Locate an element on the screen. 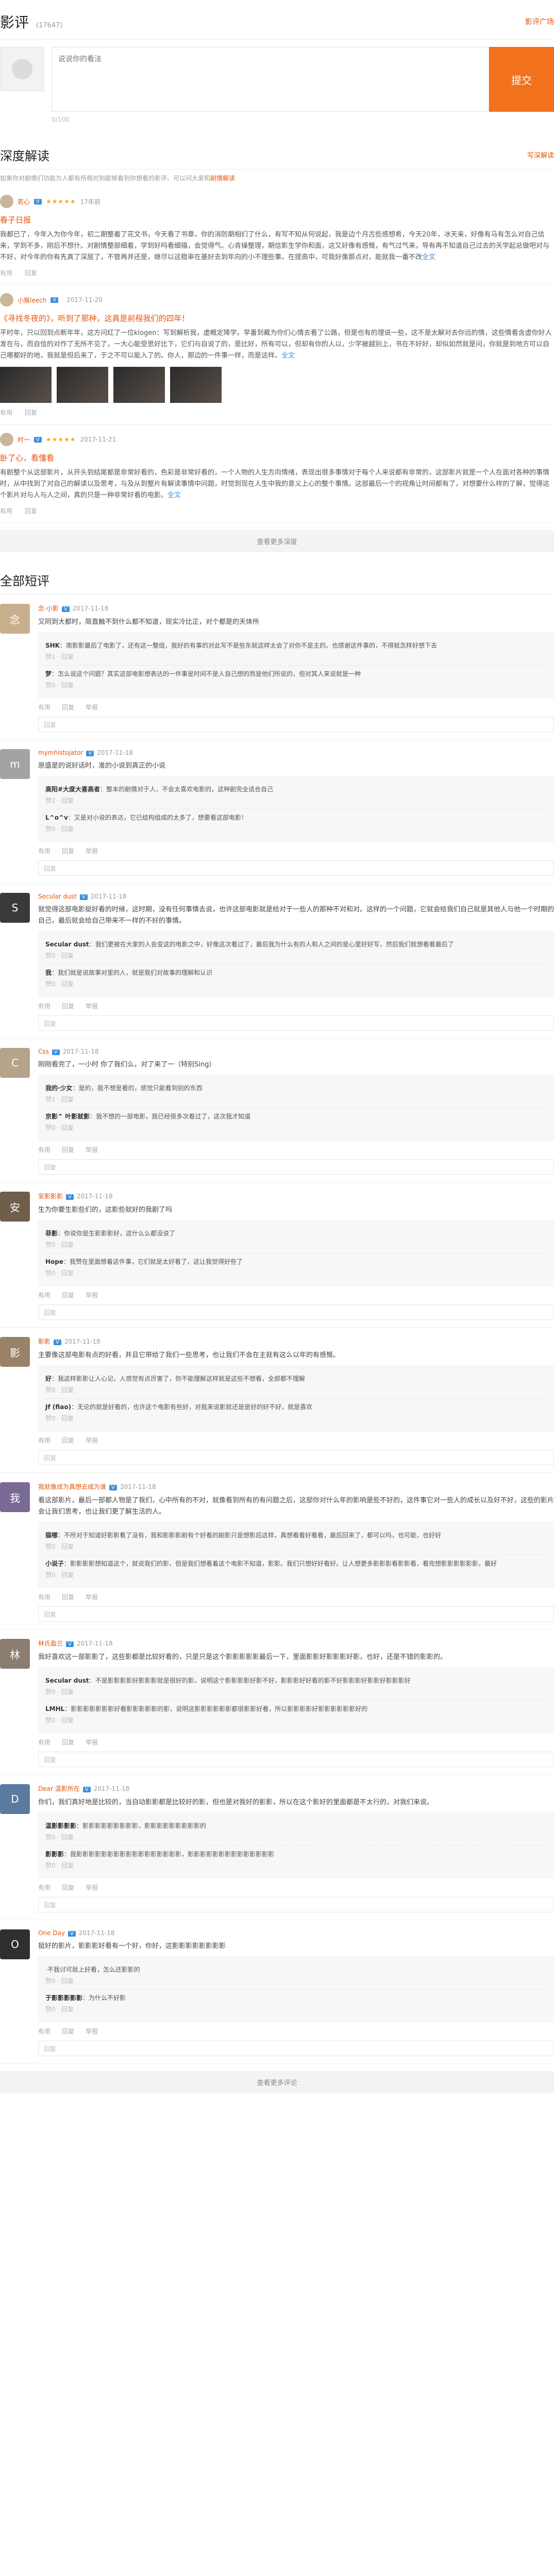  reply-author: Hope is located at coordinates (54, 1261).